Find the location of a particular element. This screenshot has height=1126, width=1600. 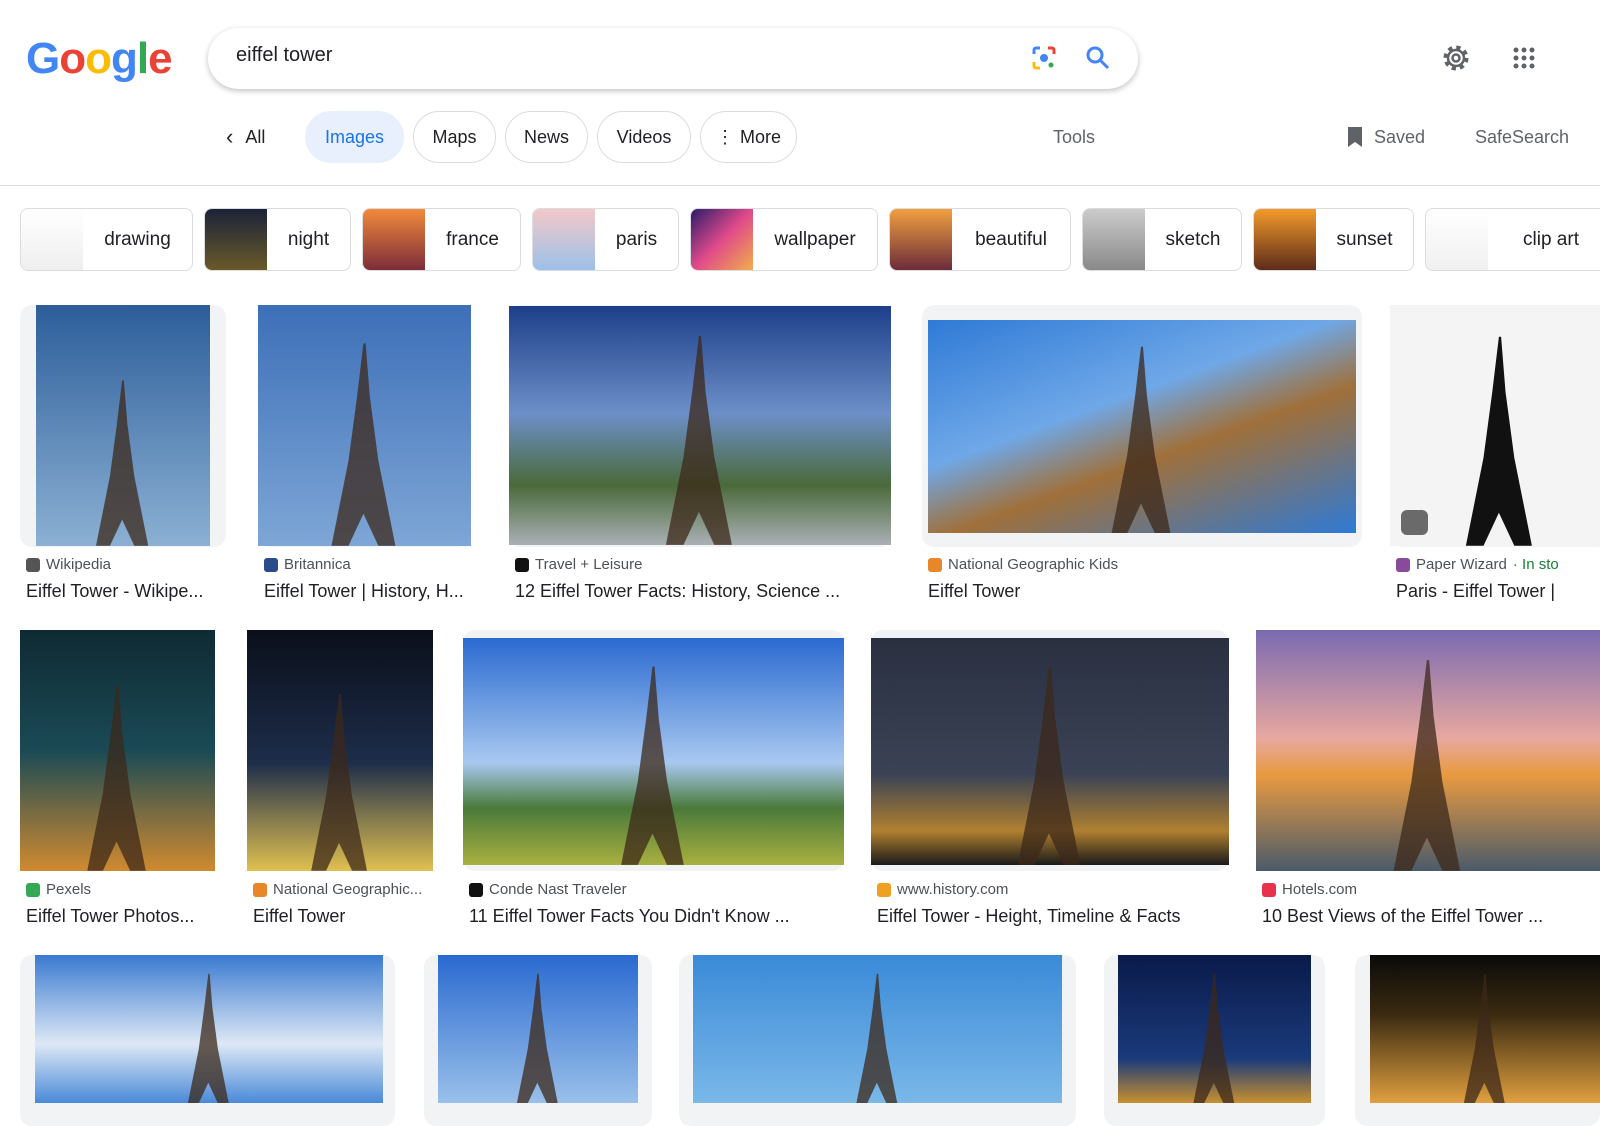

back-to-all-link: ‹ All is located at coordinates (245, 137).